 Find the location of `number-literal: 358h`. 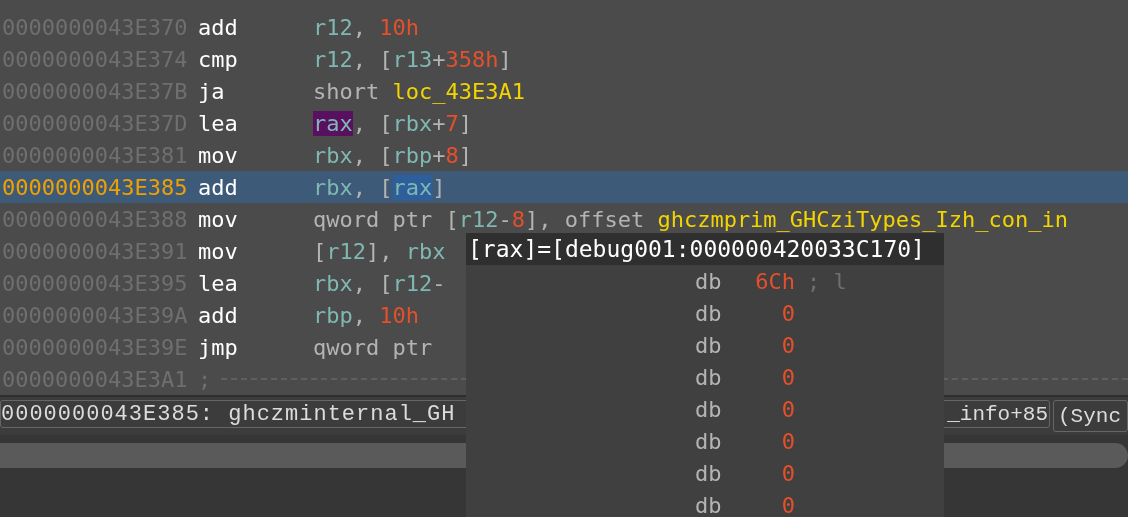

number-literal: 358h is located at coordinates (472, 59).